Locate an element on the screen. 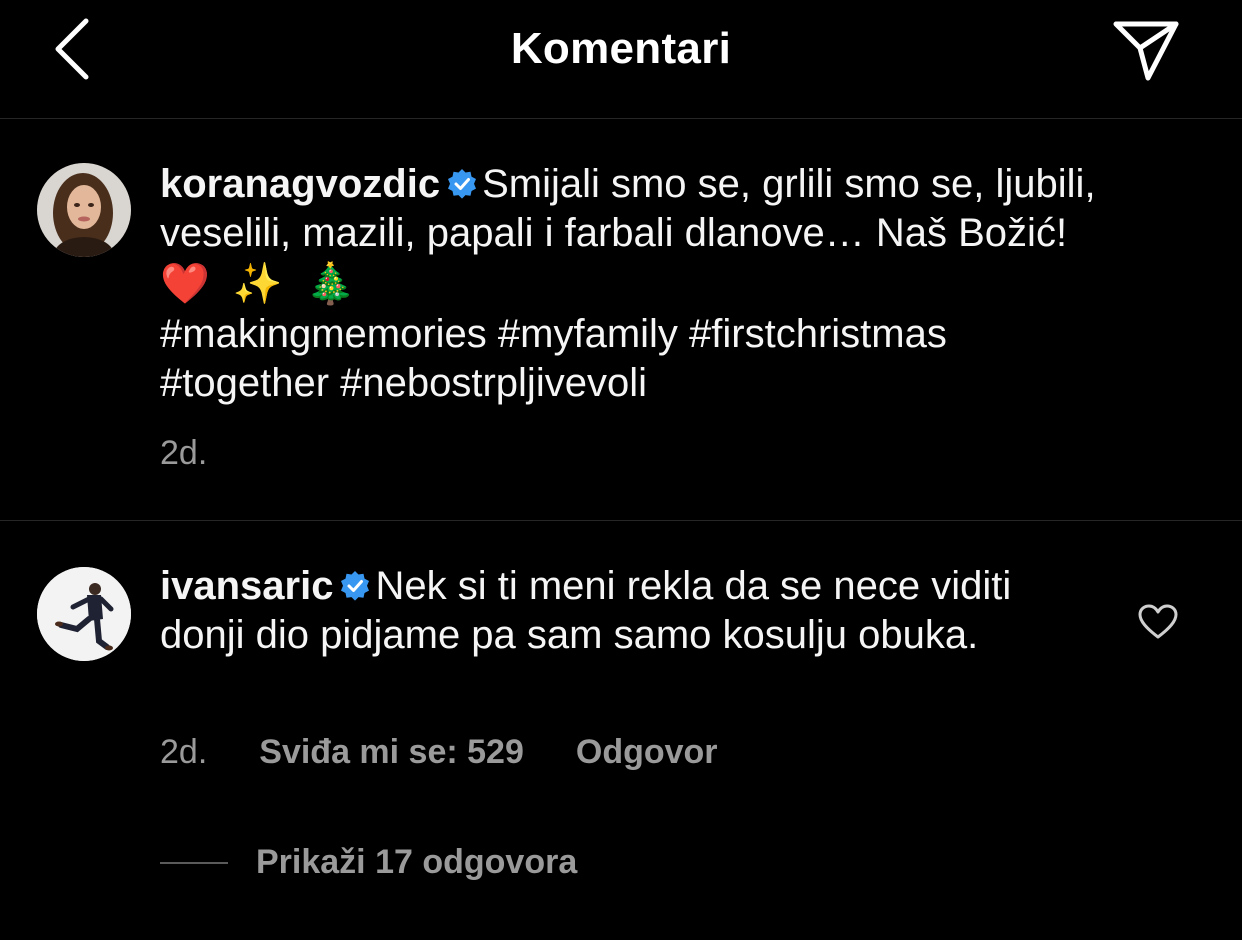 The height and width of the screenshot is (940, 1242). comment-timestamp: 2d. is located at coordinates (184, 752).